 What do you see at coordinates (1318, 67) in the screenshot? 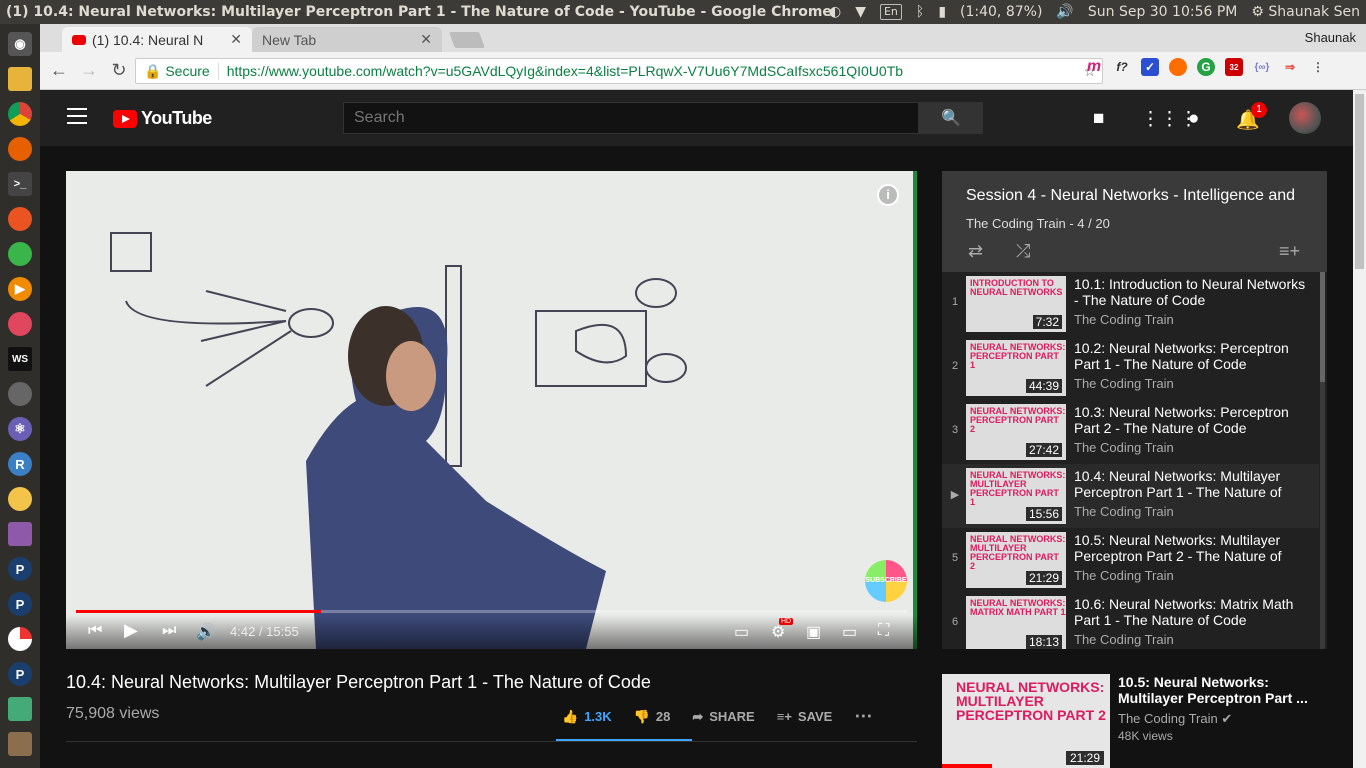
I see `more-menu-icon: ⋮` at bounding box center [1318, 67].